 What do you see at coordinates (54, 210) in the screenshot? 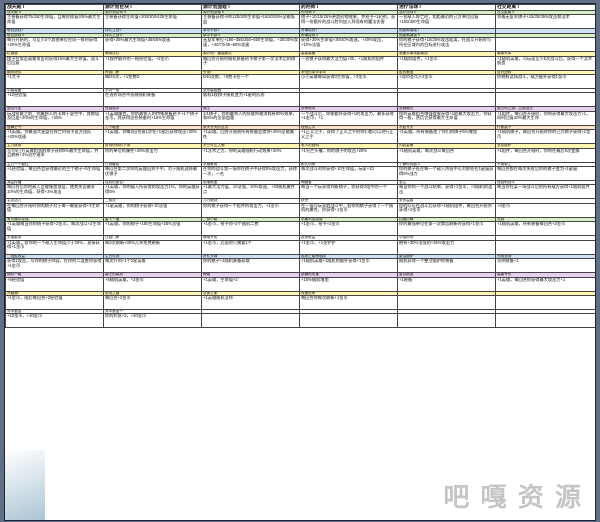
I see `table-cell: 在每回合开始时你的棋子对于每一颗星获得+3生命值` at bounding box center [54, 210].